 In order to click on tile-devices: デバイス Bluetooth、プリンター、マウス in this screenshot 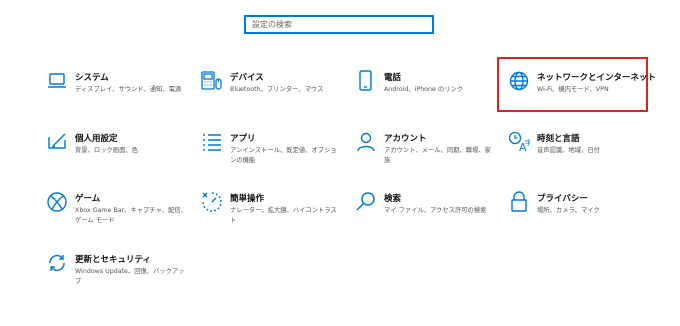, I will do `click(276, 95)`.